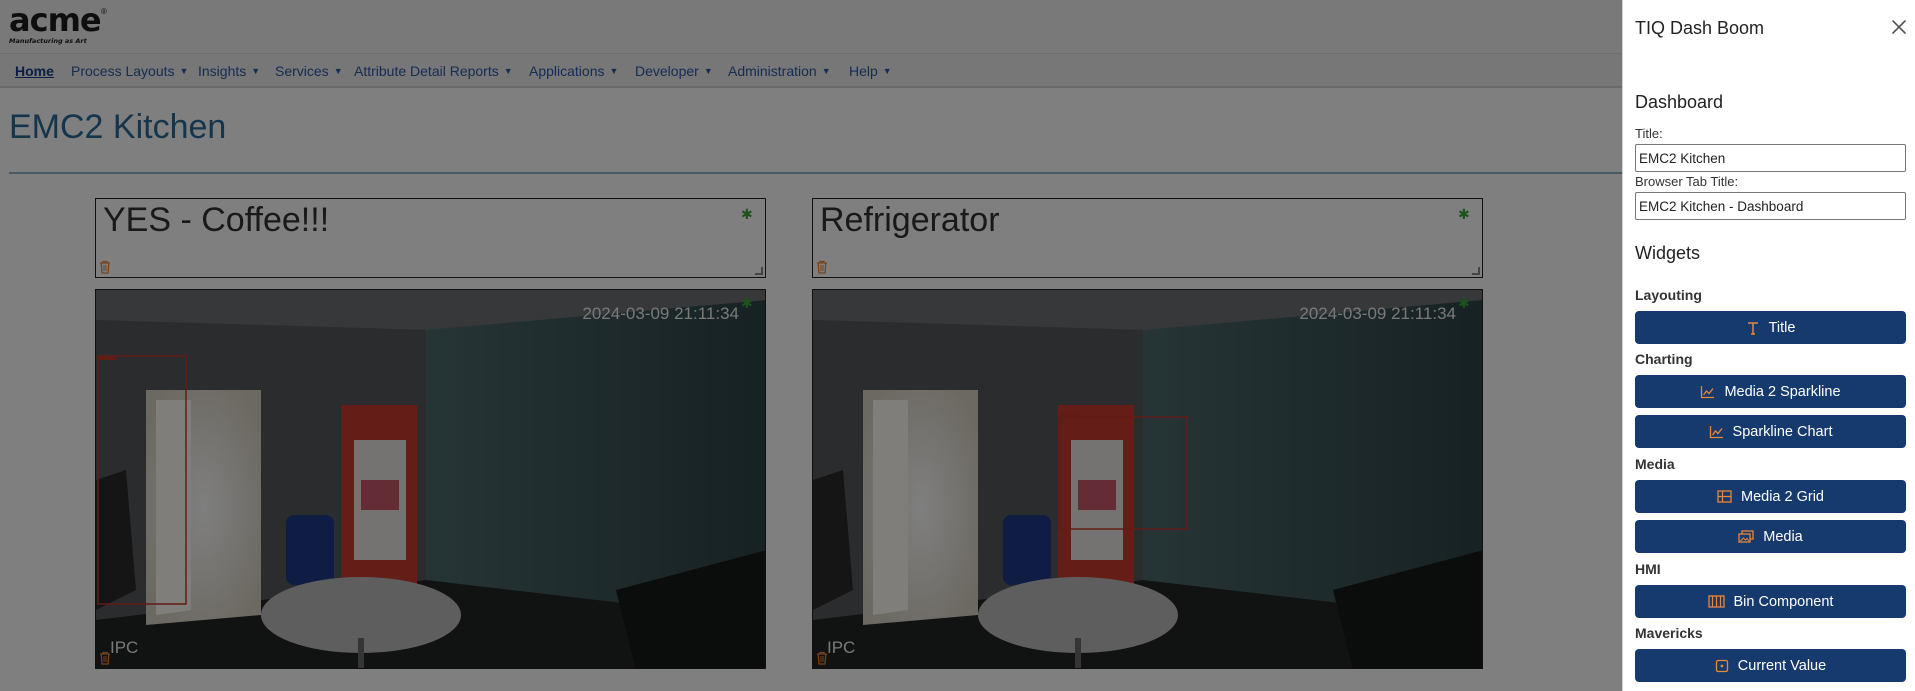 The height and width of the screenshot is (691, 1915). I want to click on add-sparkline-chart-button: Sparkline Chart, so click(1770, 431).